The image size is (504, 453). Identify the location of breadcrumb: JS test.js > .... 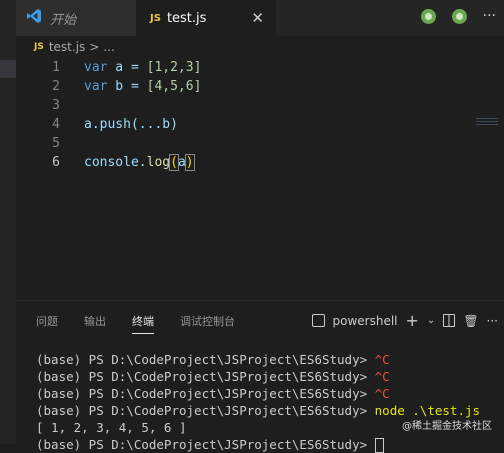
(260, 47).